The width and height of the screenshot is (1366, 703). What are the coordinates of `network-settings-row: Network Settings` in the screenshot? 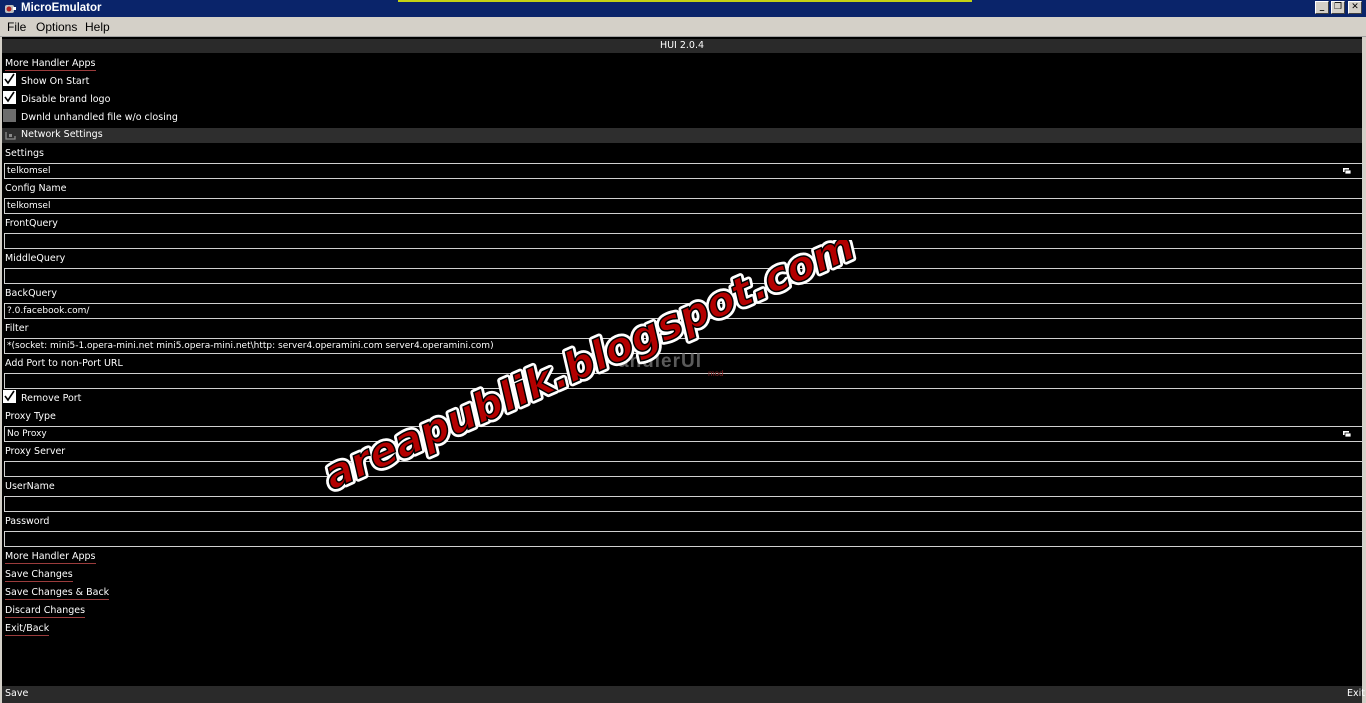 It's located at (682, 135).